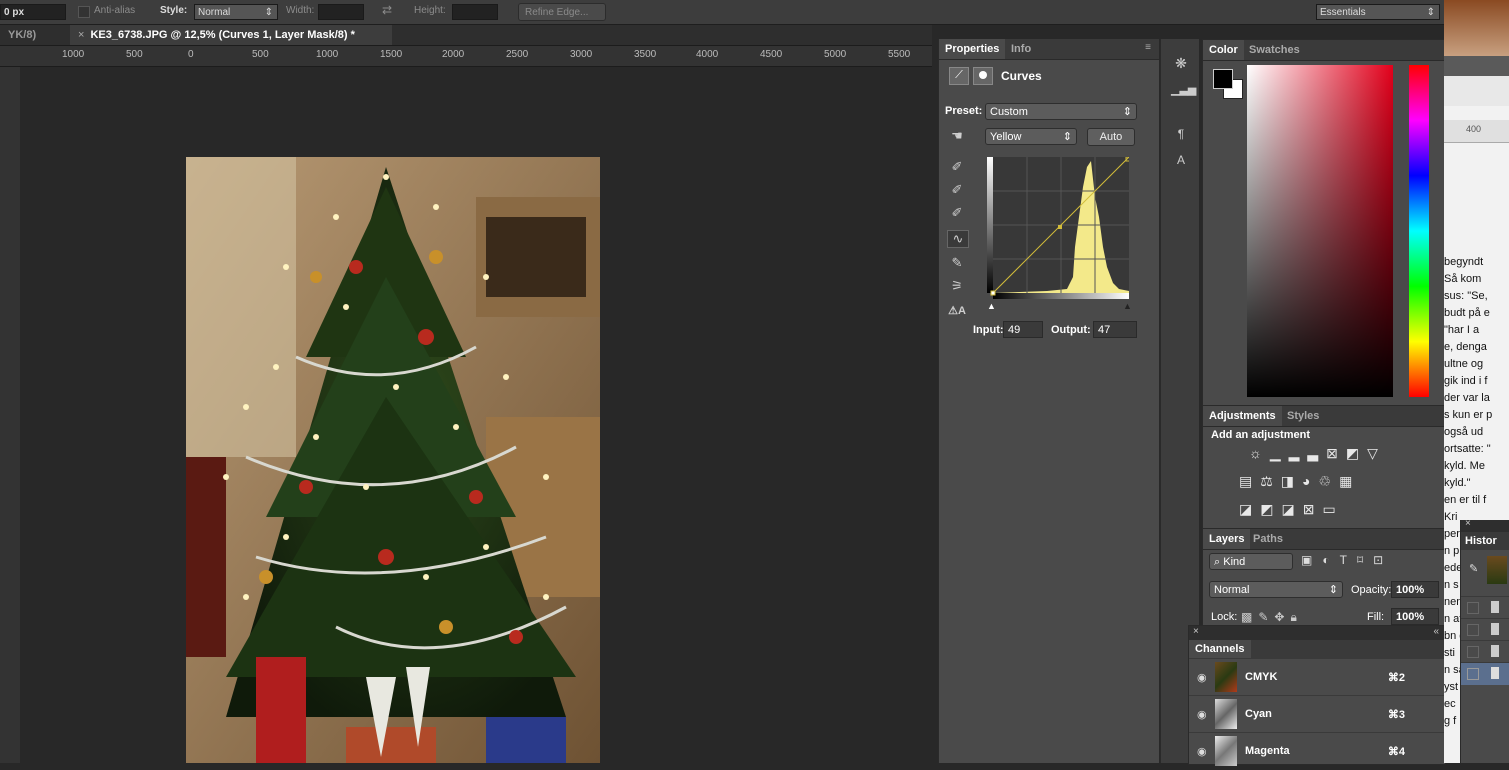 The height and width of the screenshot is (770, 1509). I want to click on tab-layers: Layers, so click(1227, 539).